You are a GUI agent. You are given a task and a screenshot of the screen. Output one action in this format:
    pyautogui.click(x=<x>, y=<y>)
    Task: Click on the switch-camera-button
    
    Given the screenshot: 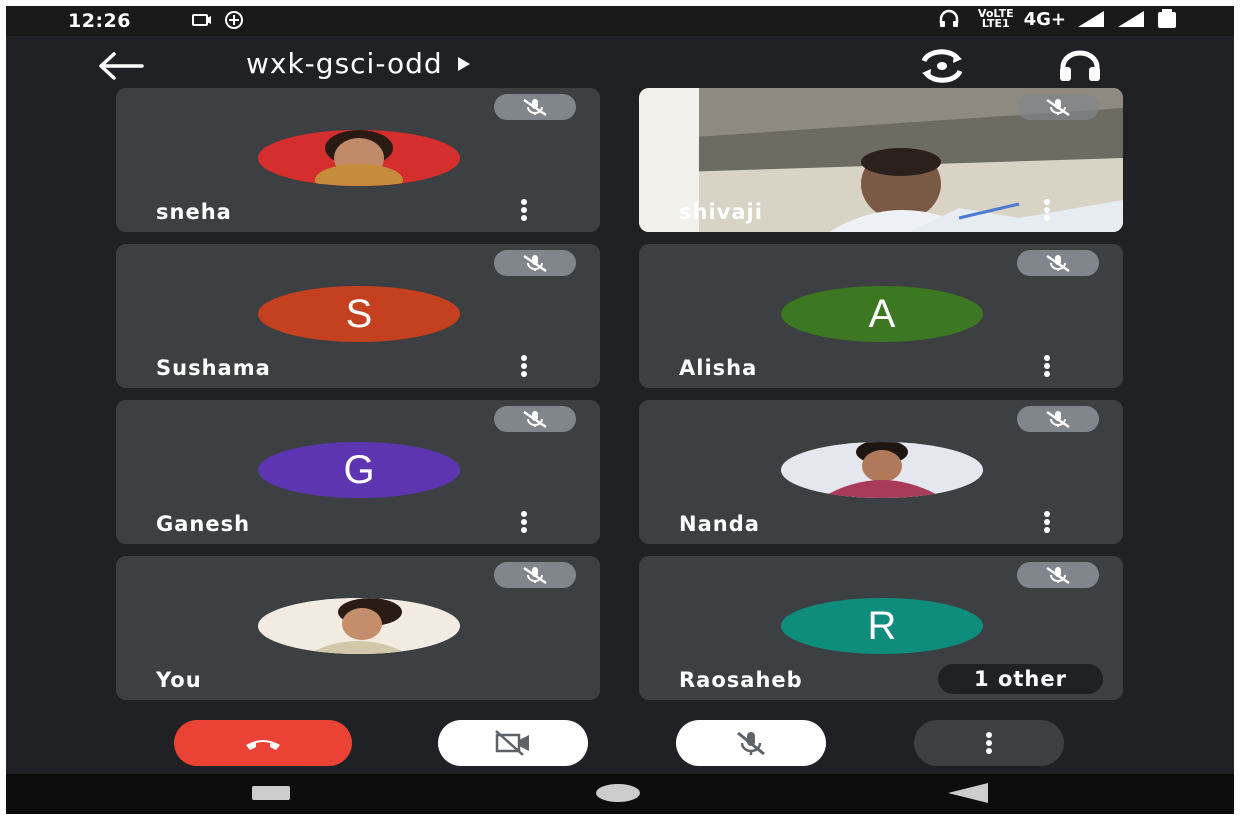 What is the action you would take?
    pyautogui.click(x=942, y=66)
    